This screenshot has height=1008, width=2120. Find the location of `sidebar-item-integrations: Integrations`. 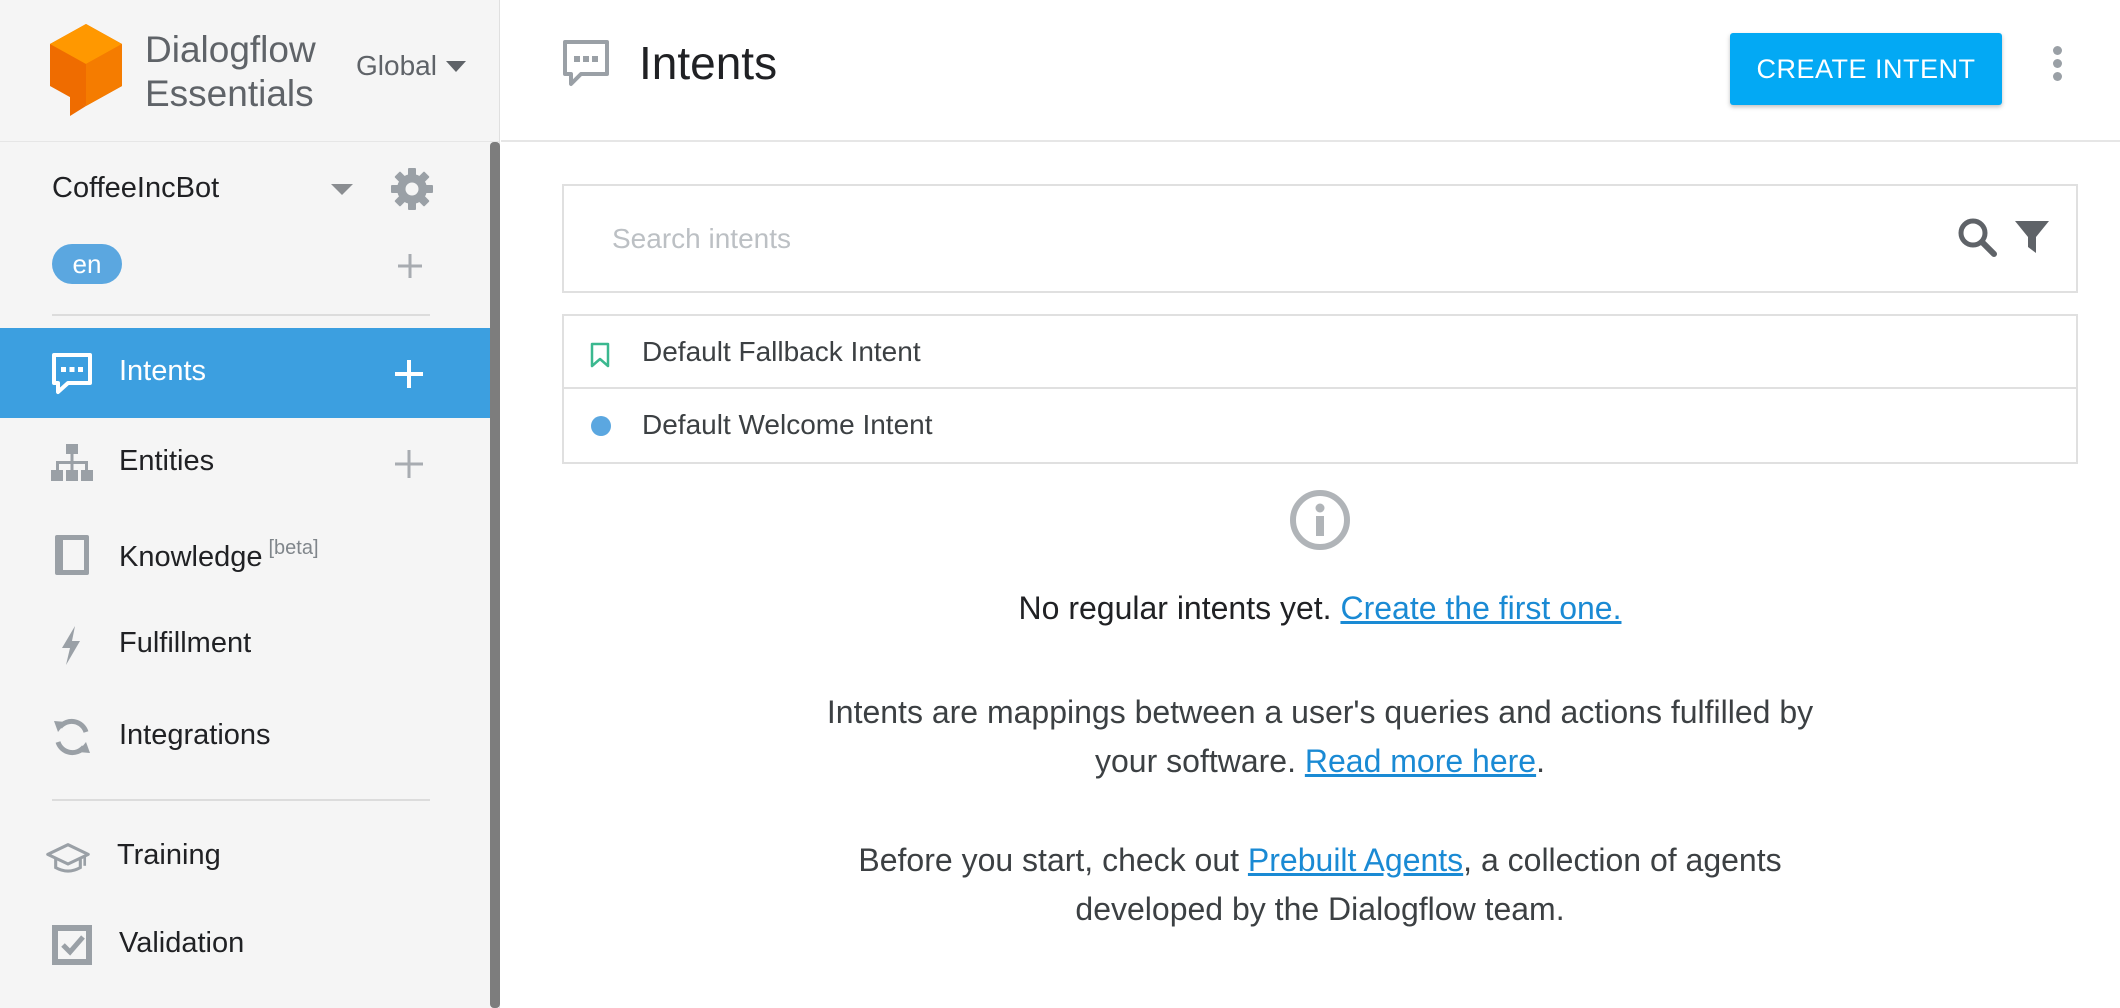

sidebar-item-integrations: Integrations is located at coordinates (245, 737).